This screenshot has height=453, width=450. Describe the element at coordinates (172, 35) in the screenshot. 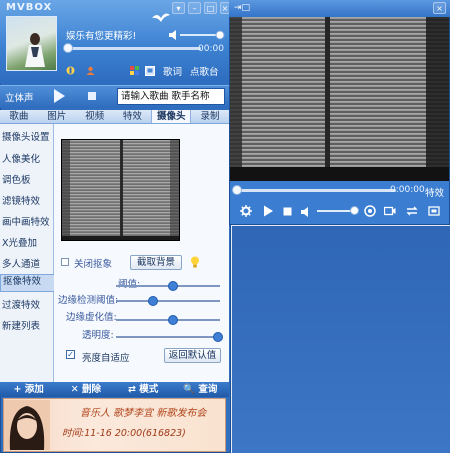

I see `speaker-icon` at that location.